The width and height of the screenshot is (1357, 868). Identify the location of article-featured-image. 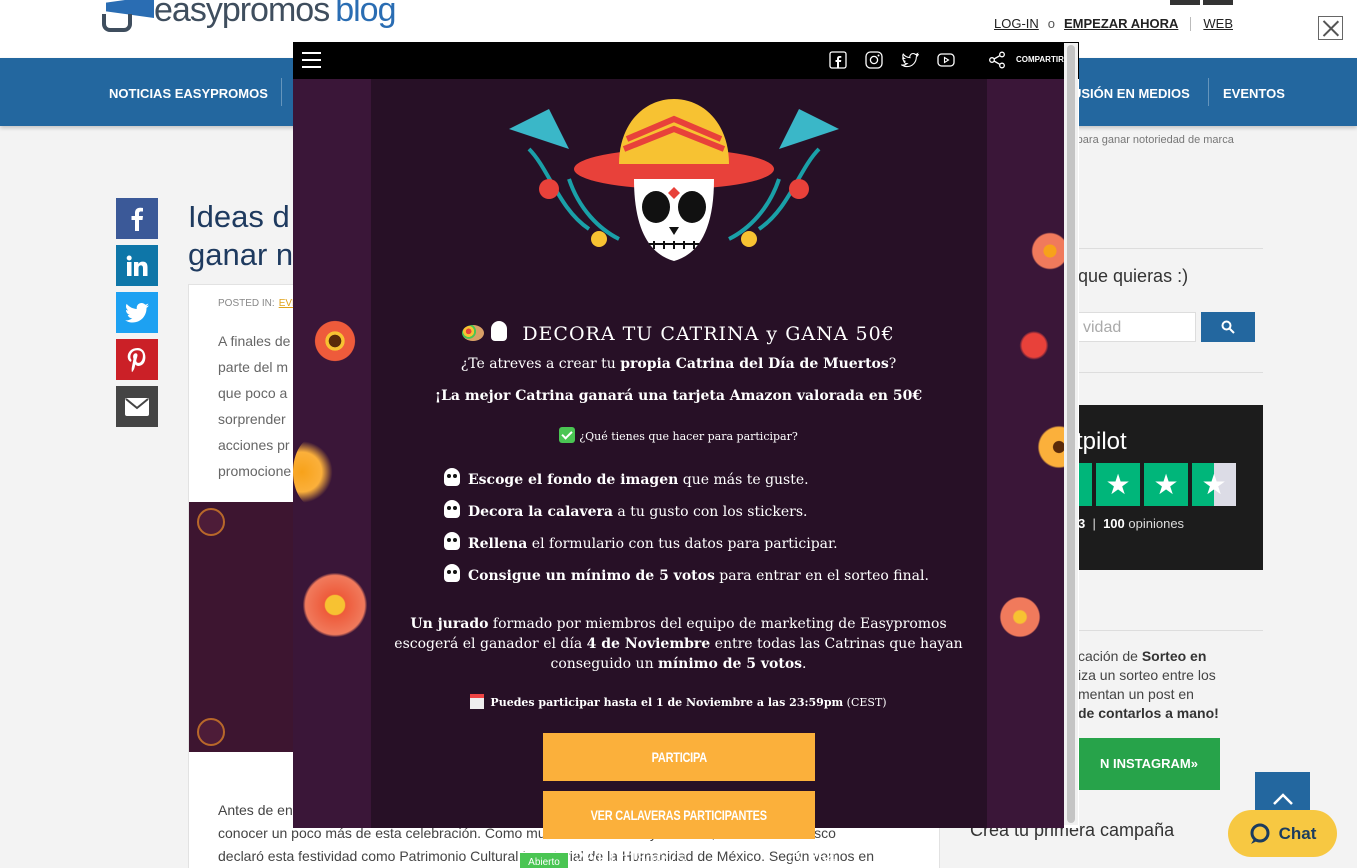
(244, 627).